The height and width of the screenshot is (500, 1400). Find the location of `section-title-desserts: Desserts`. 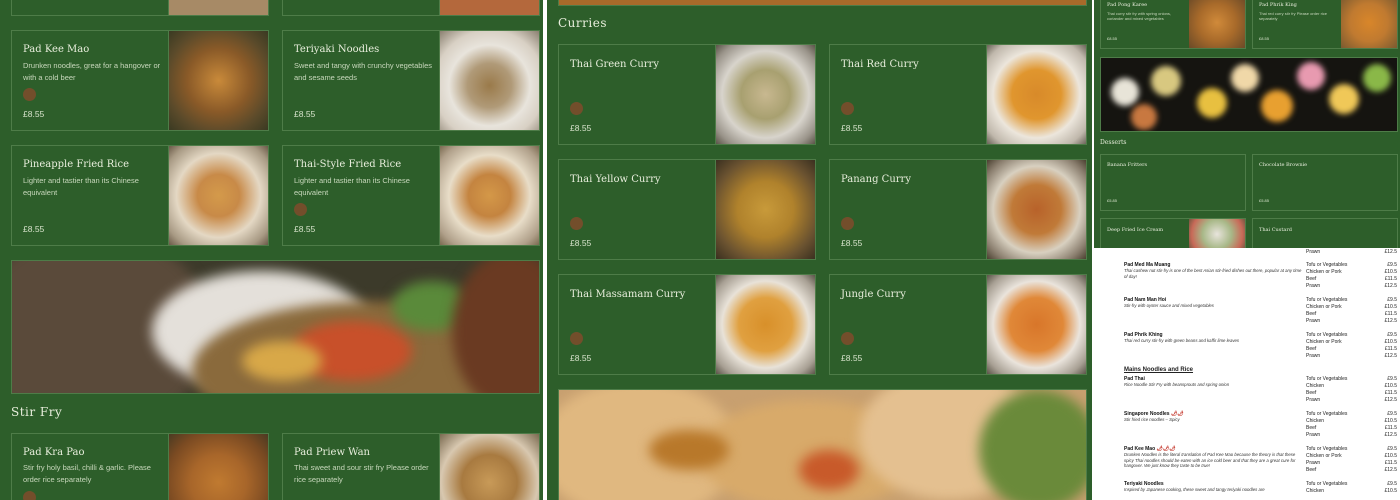

section-title-desserts: Desserts is located at coordinates (1113, 142).